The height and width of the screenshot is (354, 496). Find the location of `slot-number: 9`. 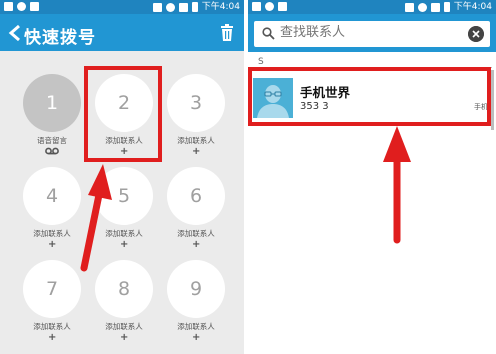

slot-number: 9 is located at coordinates (196, 289).